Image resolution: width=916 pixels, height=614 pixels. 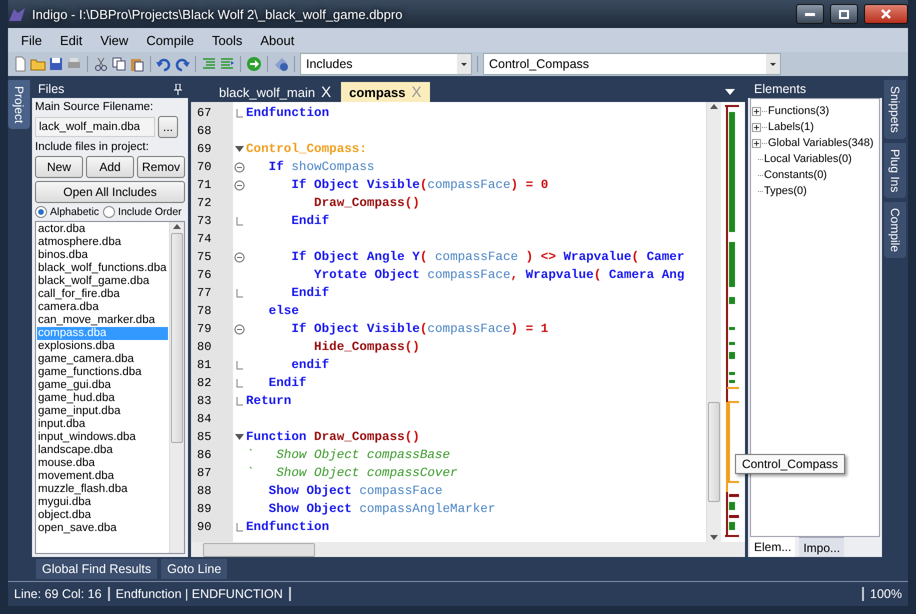 What do you see at coordinates (204, 221) in the screenshot?
I see `line-number: 73` at bounding box center [204, 221].